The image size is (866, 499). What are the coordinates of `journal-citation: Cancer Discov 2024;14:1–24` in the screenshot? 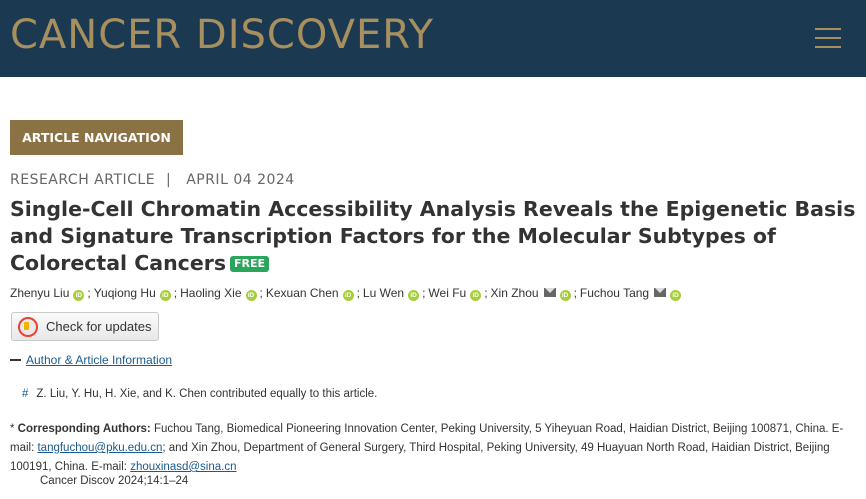 It's located at (114, 481).